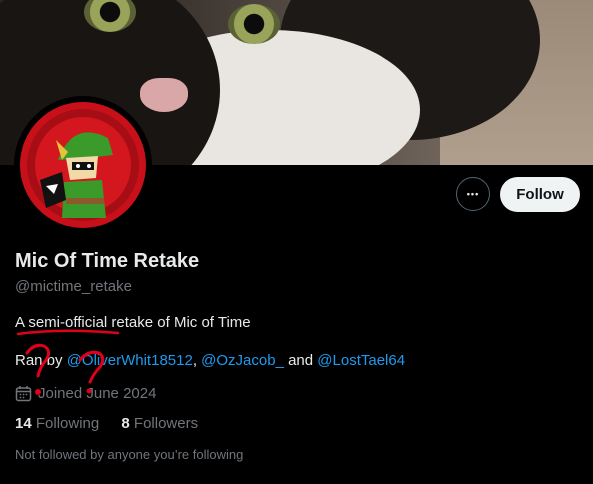 The height and width of the screenshot is (484, 593). Describe the element at coordinates (107, 261) in the screenshot. I see `display-name: Mic Of Time Retake` at that location.